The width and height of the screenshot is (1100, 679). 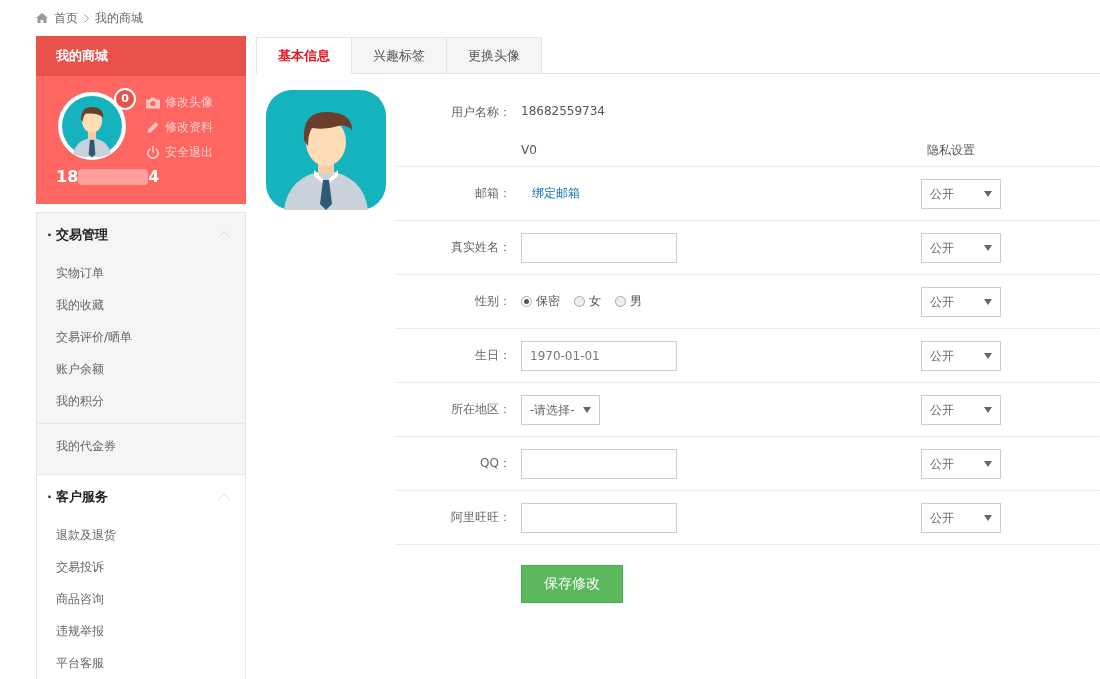 What do you see at coordinates (481, 517) in the screenshot?
I see `field-label: 阿里旺旺：` at bounding box center [481, 517].